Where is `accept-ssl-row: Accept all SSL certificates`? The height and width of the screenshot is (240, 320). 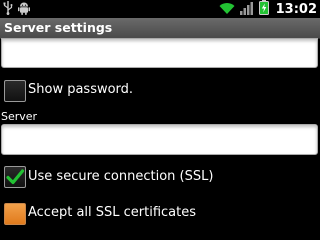 accept-ssl-row: Accept all SSL certificates is located at coordinates (160, 213).